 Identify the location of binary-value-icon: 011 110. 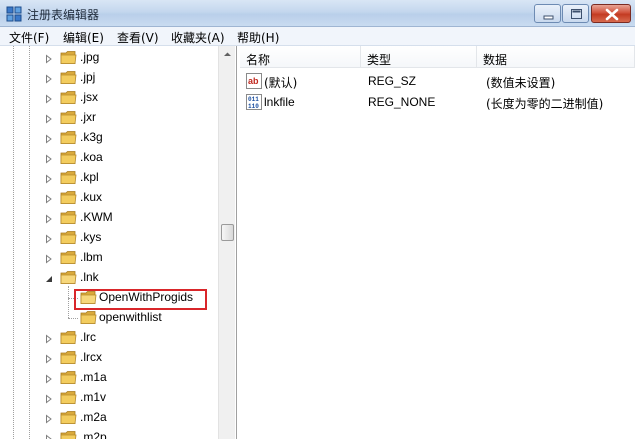
(254, 102).